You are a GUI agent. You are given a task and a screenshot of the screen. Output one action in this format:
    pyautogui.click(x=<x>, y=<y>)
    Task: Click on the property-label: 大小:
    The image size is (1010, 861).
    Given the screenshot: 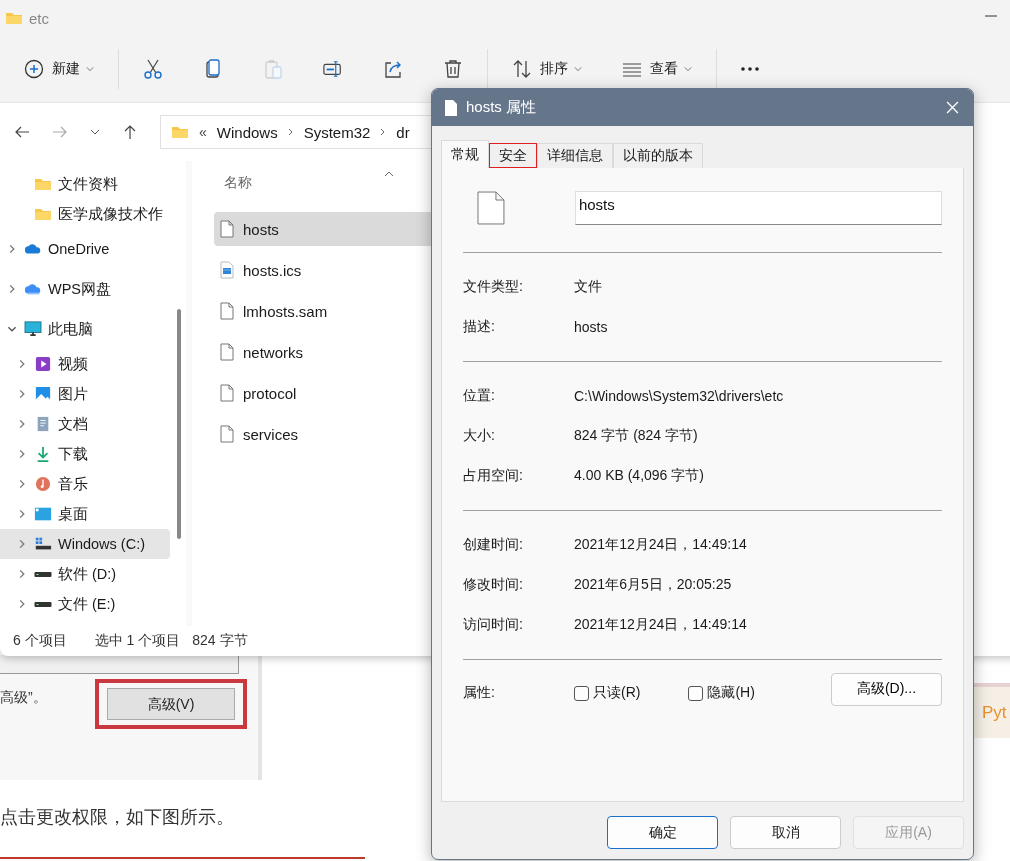 What is the action you would take?
    pyautogui.click(x=479, y=436)
    